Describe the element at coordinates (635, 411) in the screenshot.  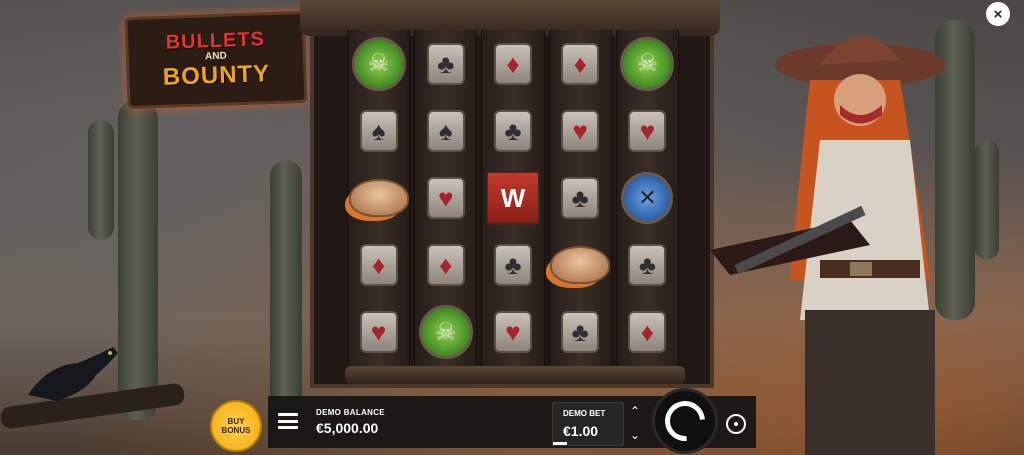
I see `bet-increase-button: ⌃` at that location.